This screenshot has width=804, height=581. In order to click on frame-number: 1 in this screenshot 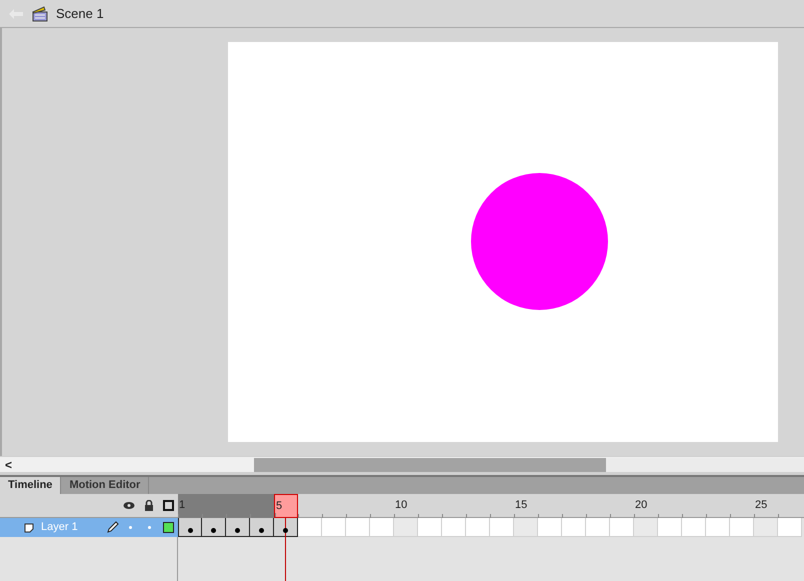, I will do `click(182, 505)`.